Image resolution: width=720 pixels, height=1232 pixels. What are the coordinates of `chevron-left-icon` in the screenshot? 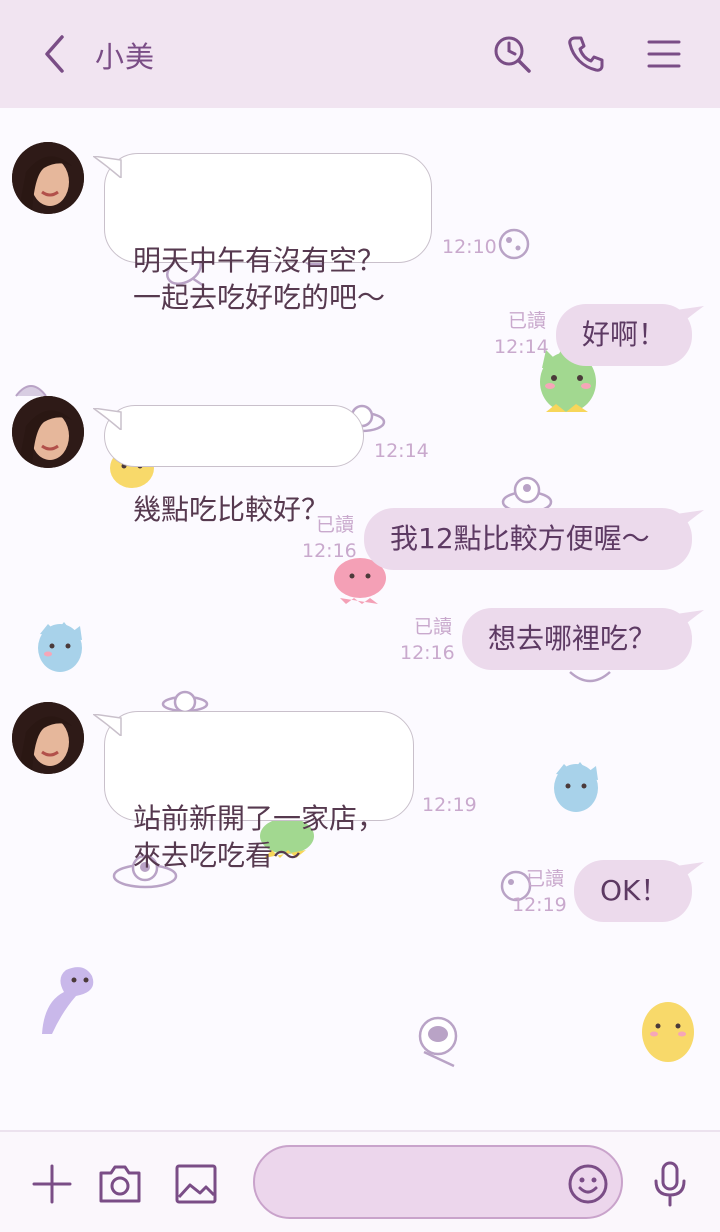 It's located at (54, 54).